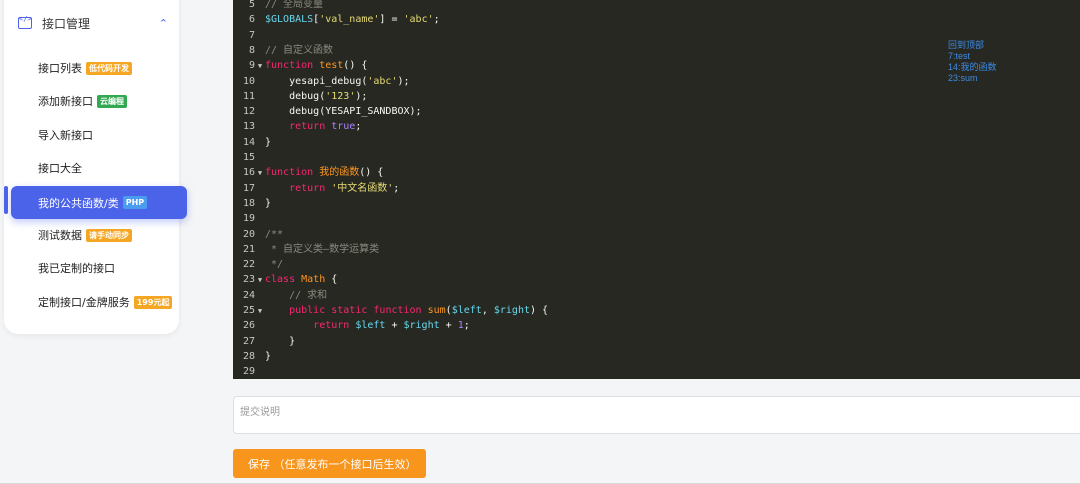  What do you see at coordinates (583, 295) in the screenshot?
I see `code-line: 24 // 求和` at bounding box center [583, 295].